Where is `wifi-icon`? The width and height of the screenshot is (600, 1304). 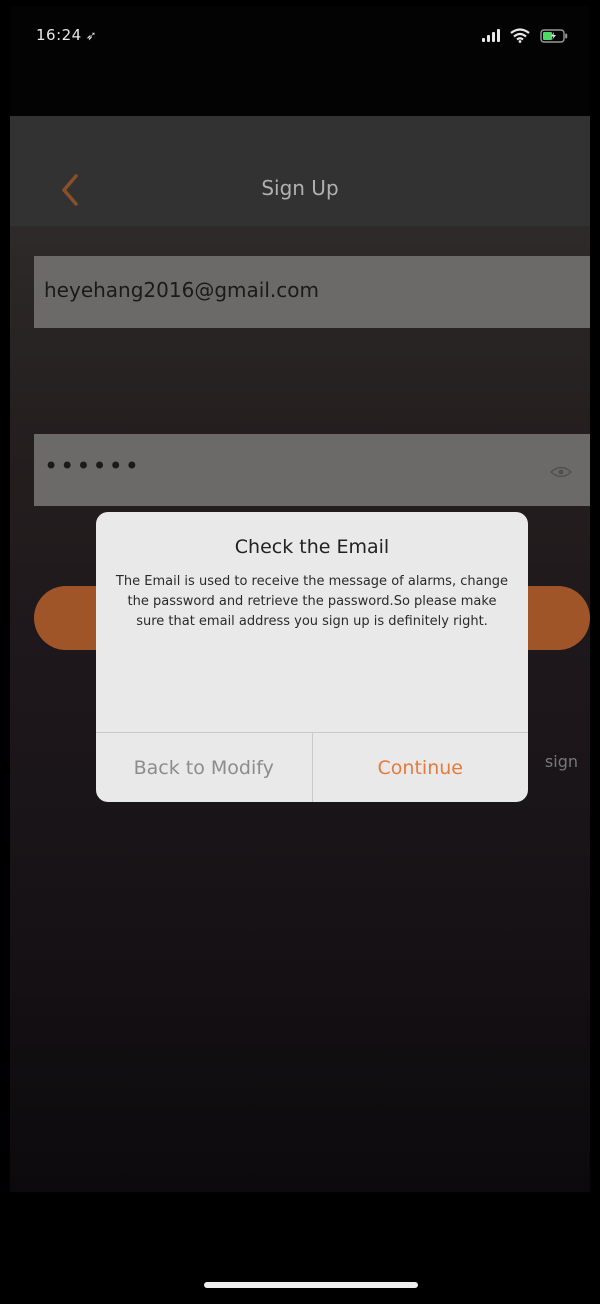 wifi-icon is located at coordinates (520, 35).